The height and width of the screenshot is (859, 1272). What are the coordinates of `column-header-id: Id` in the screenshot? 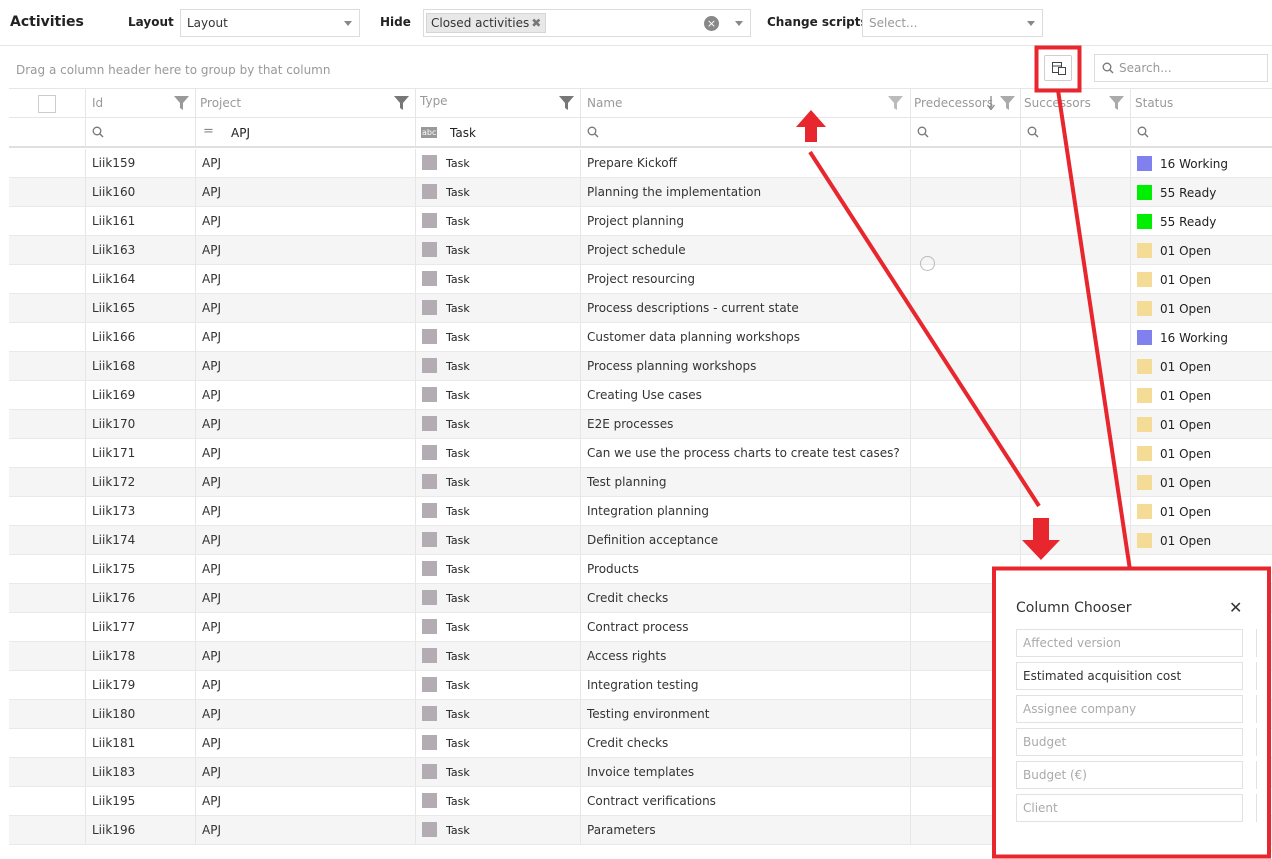 It's located at (141, 103).